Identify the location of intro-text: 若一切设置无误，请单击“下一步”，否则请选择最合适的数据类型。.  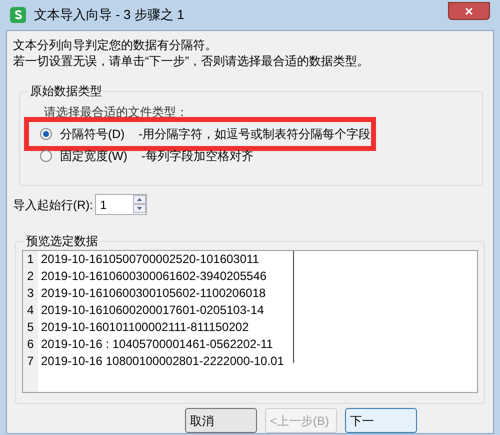
(191, 61).